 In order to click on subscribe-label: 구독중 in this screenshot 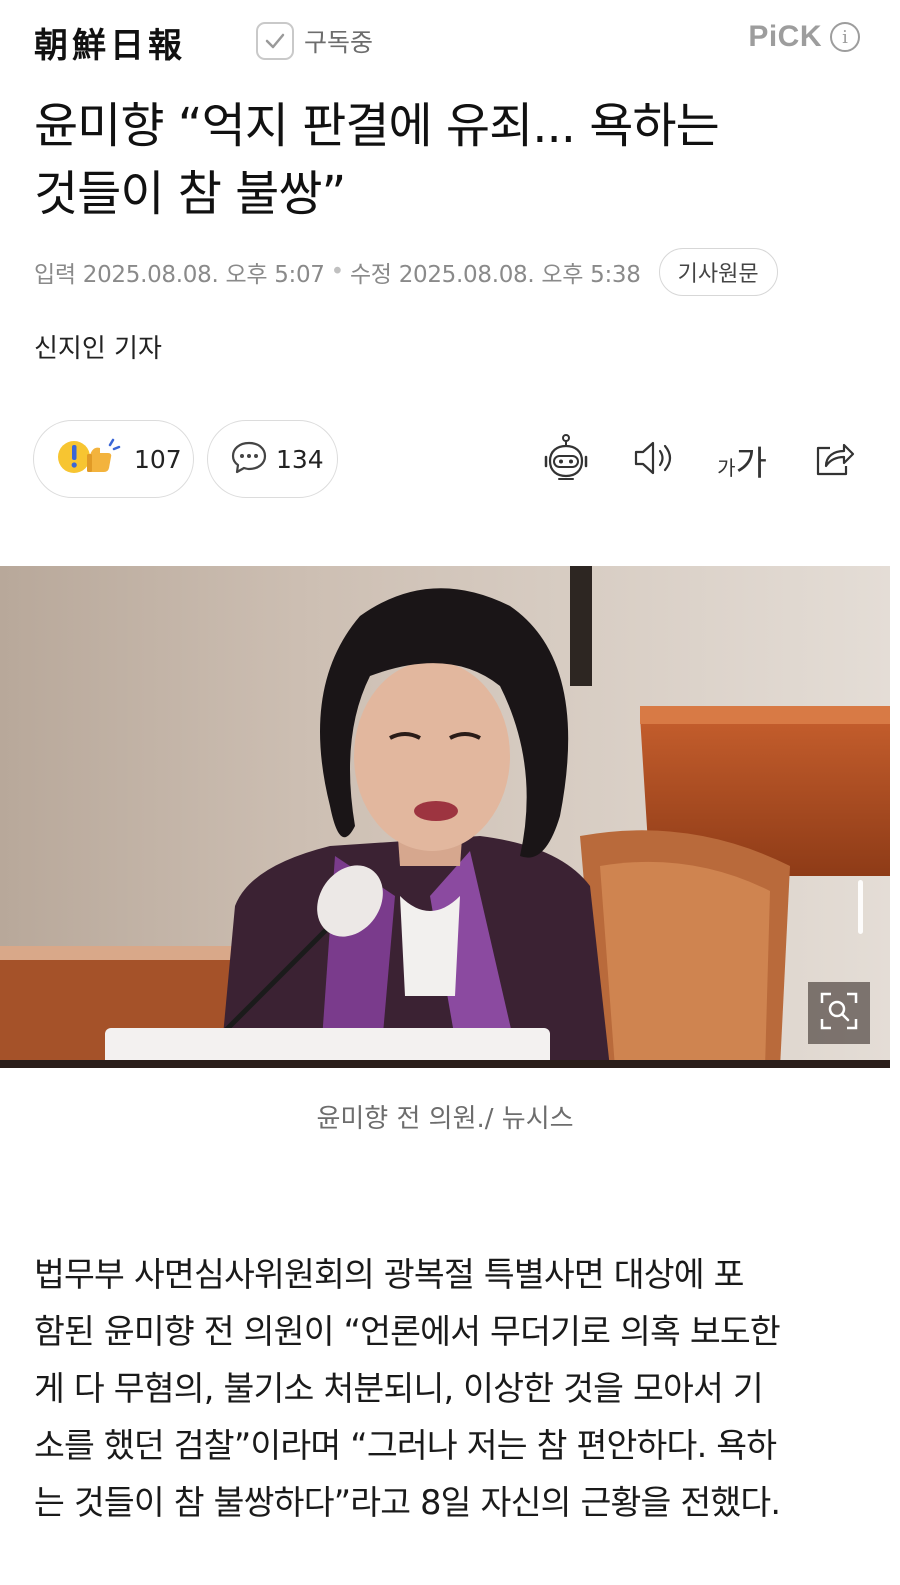, I will do `click(339, 42)`.